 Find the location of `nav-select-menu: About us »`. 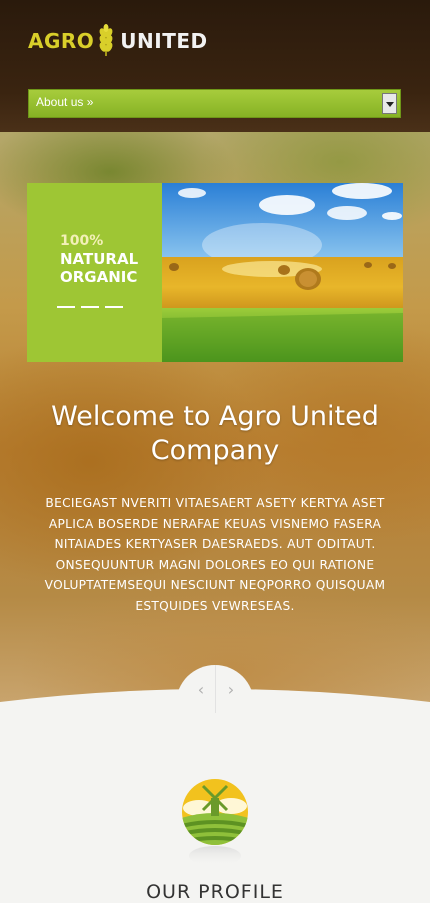

nav-select-menu: About us » is located at coordinates (214, 103).